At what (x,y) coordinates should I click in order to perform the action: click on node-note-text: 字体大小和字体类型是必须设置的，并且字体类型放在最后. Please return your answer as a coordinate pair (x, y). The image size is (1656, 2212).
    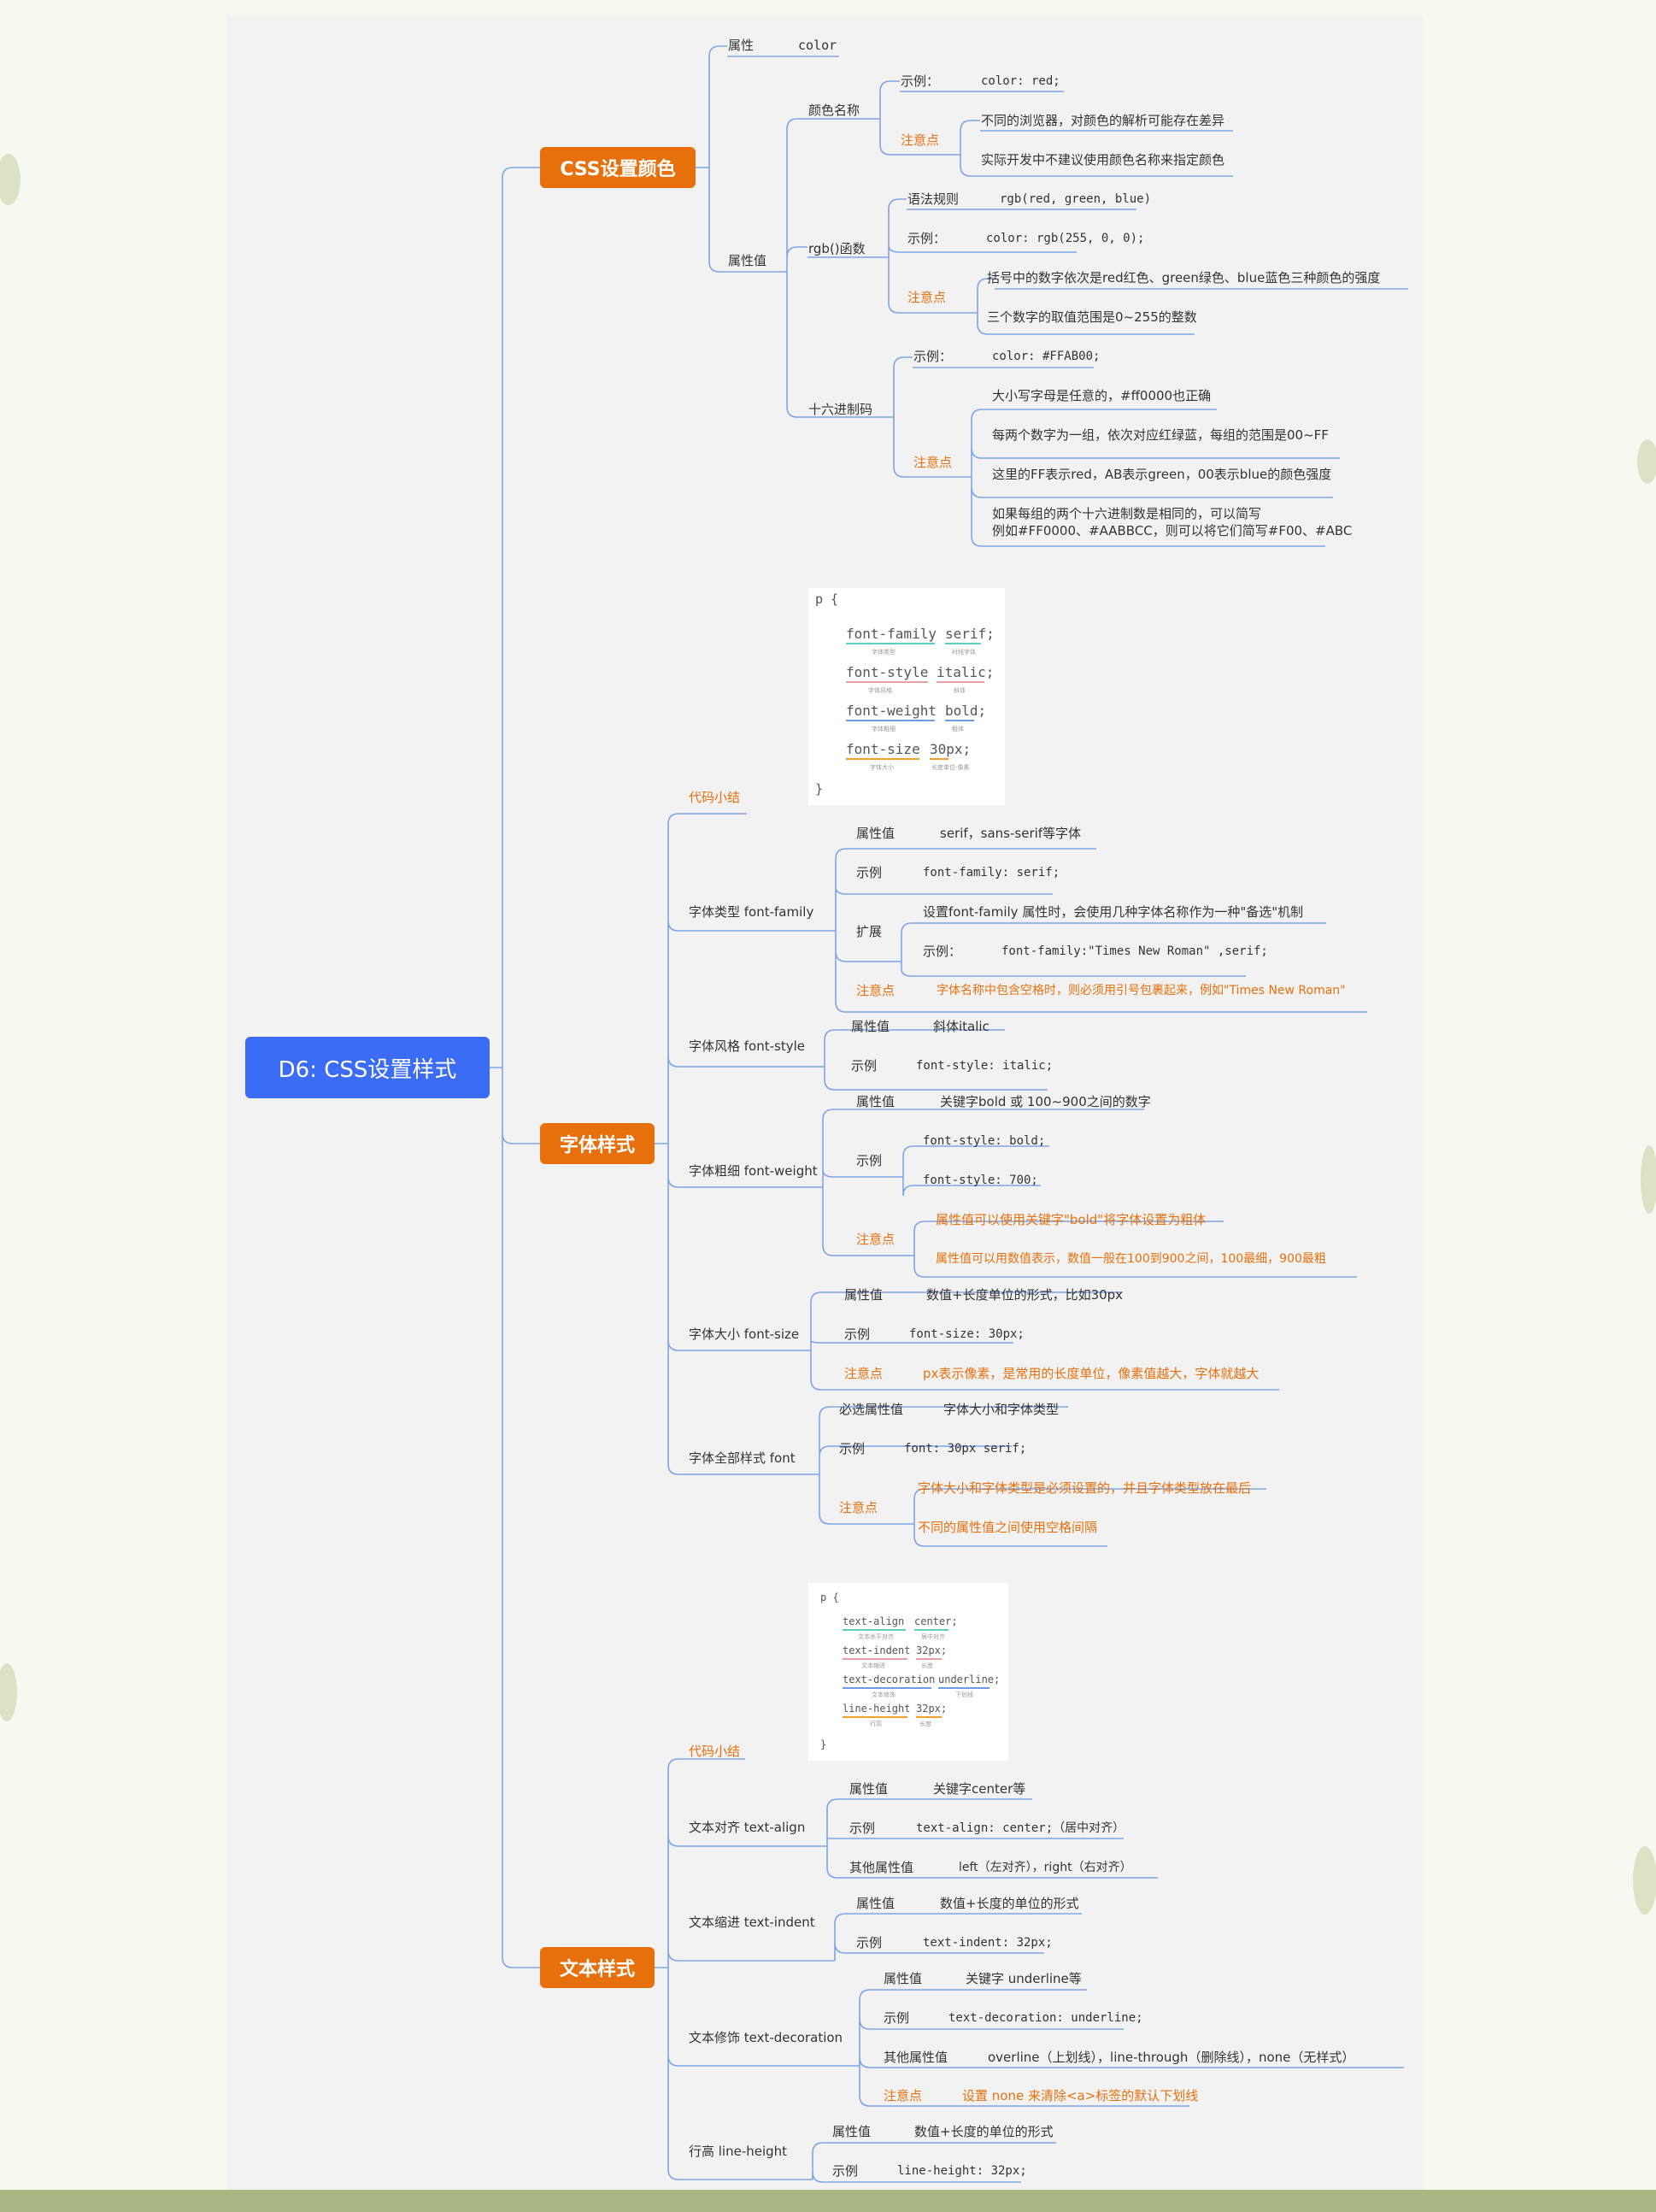
    Looking at the image, I should click on (1084, 1488).